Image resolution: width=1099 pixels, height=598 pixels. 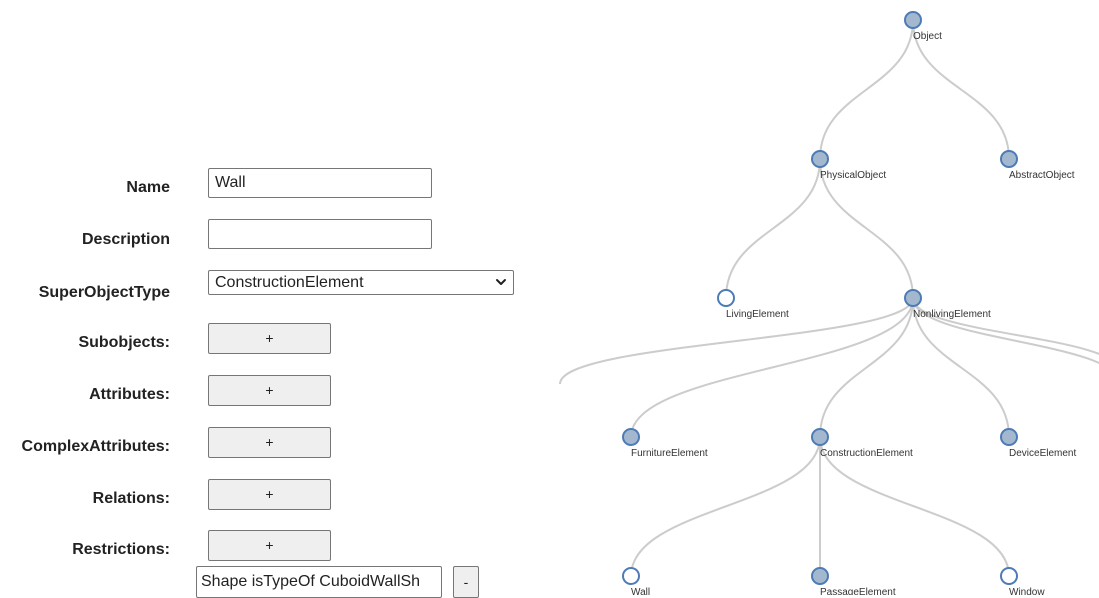 I want to click on tree-node-abstract: AbstractObject, so click(x=1037, y=165).